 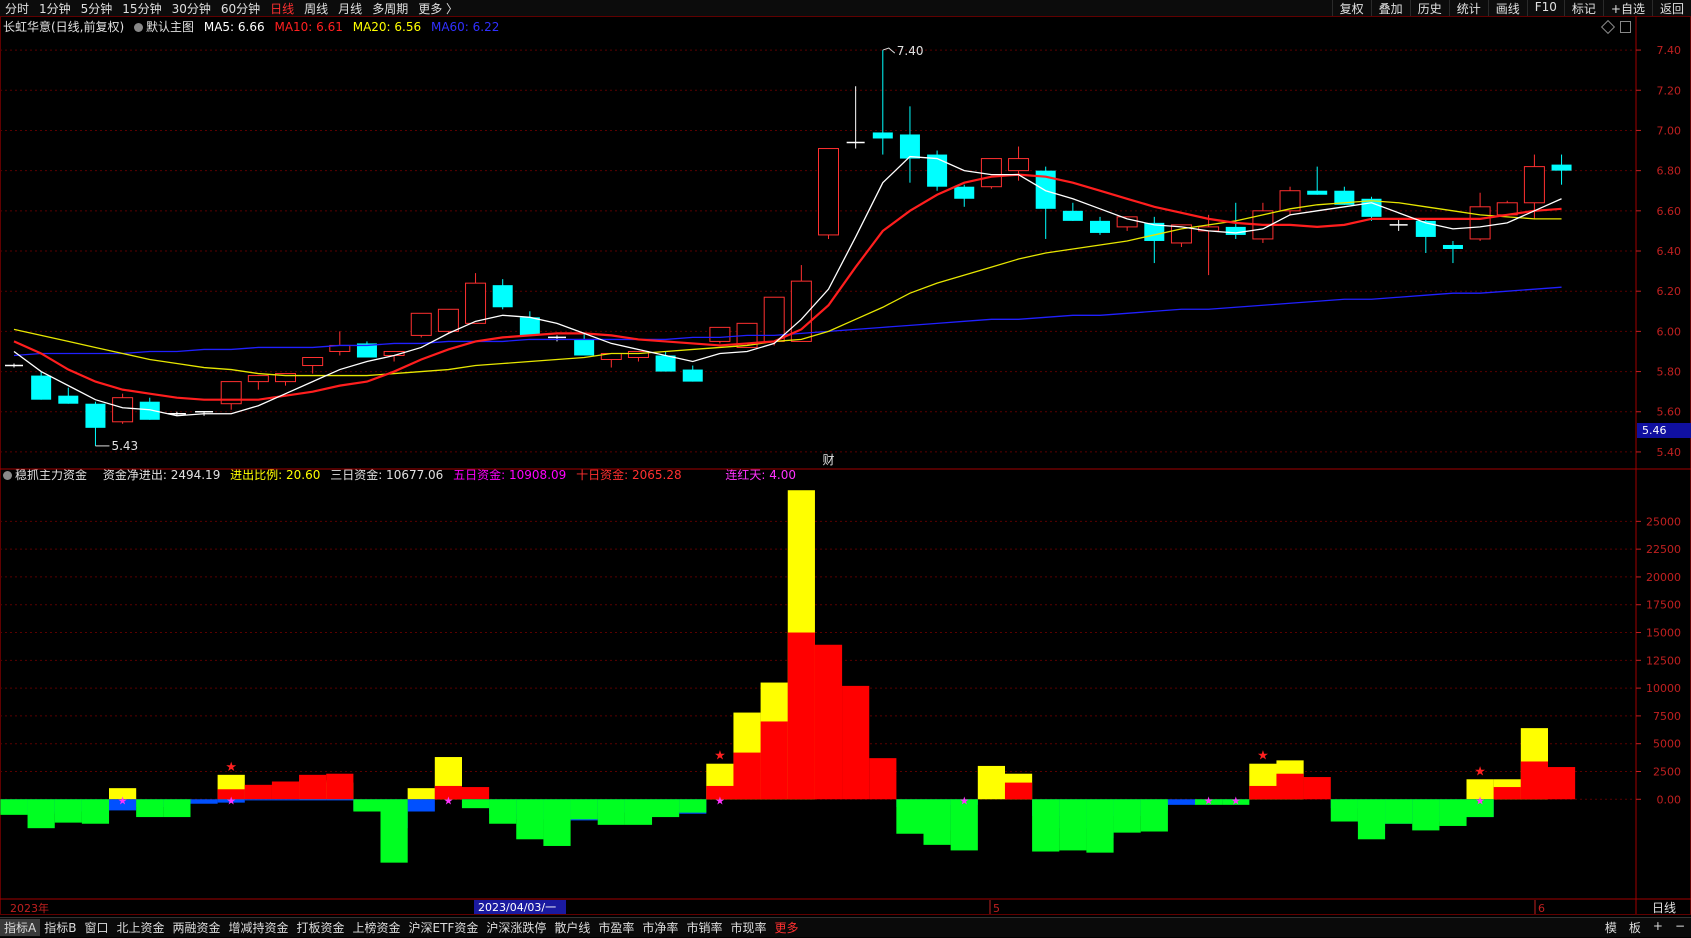 What do you see at coordinates (1667, 744) in the screenshot?
I see `indicator-tick-label: 5000` at bounding box center [1667, 744].